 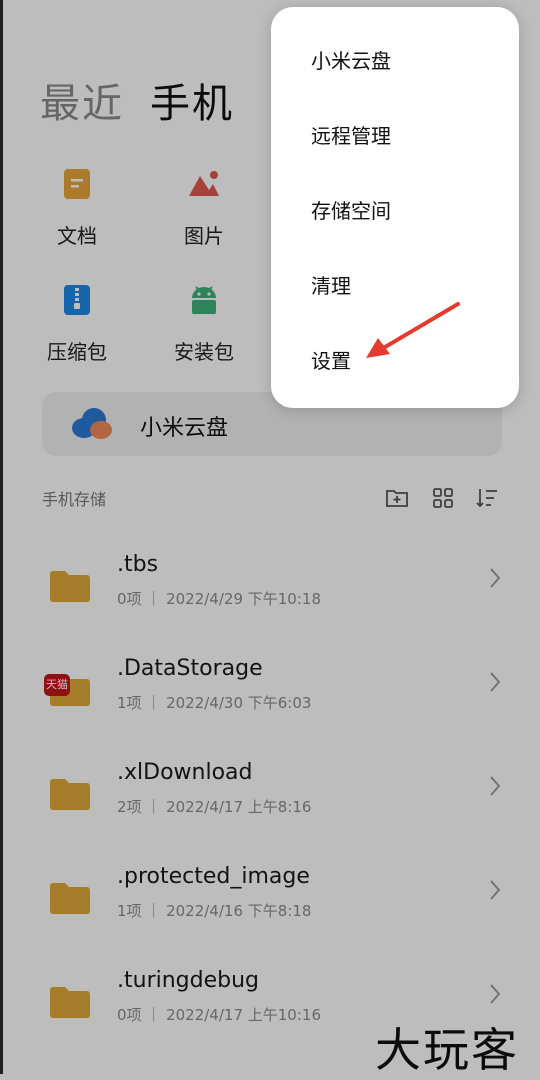 What do you see at coordinates (331, 359) in the screenshot?
I see `menu-item-settings: 设置` at bounding box center [331, 359].